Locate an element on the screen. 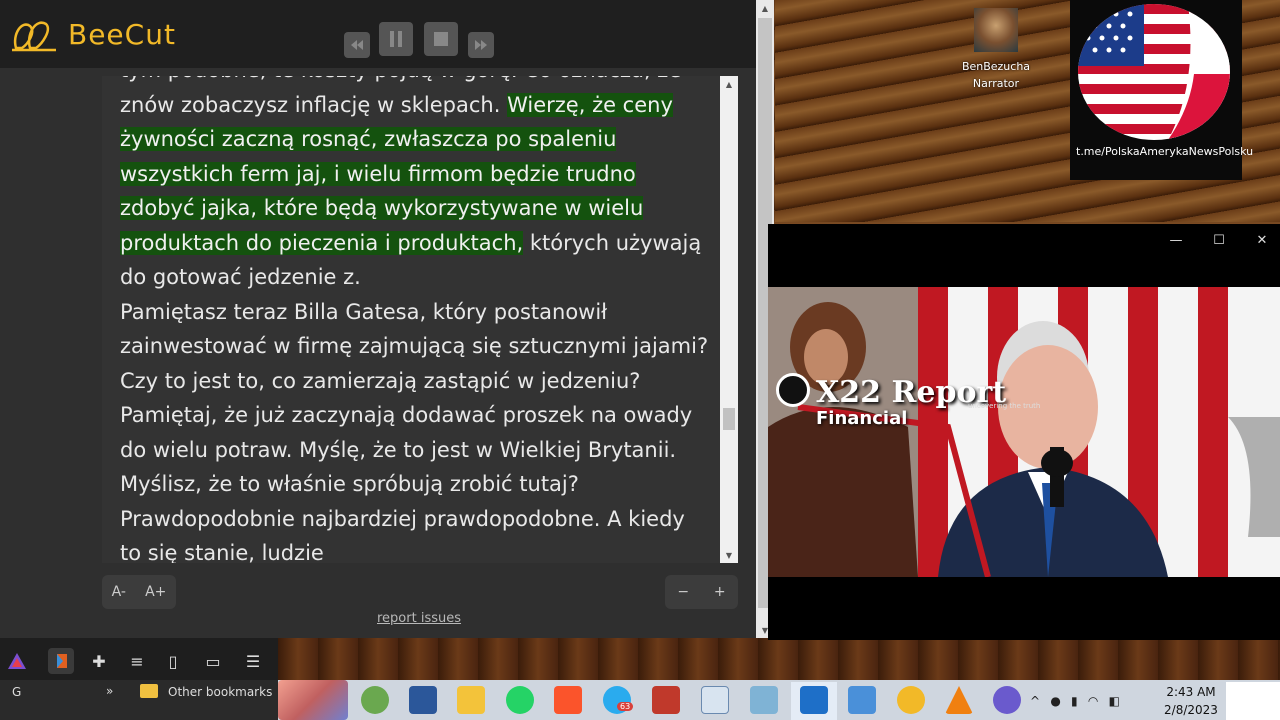  zoom-in-button: + is located at coordinates (720, 592).